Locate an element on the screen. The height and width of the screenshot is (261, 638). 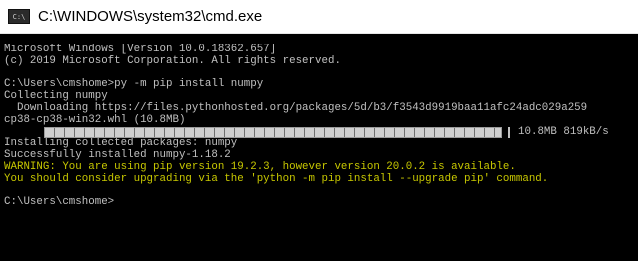
title-bar: C:\ C:\WINDOWS\system32\cmd.exe is located at coordinates (319, 17).